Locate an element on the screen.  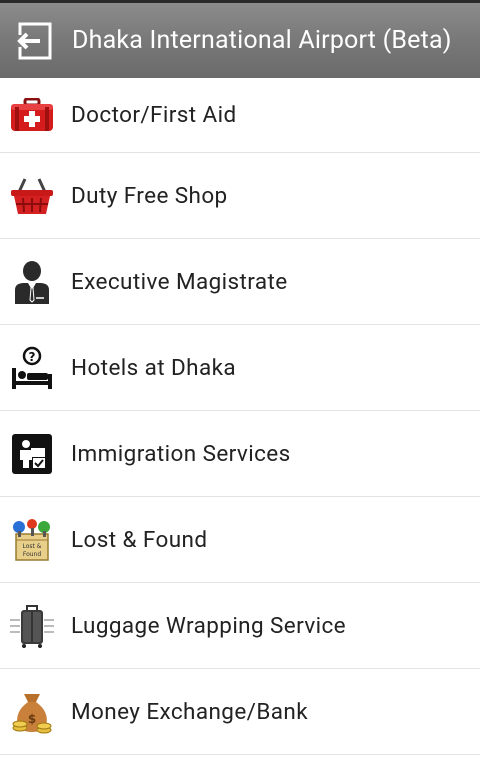
lost-found-icon: Lost & Found is located at coordinates (32, 539).